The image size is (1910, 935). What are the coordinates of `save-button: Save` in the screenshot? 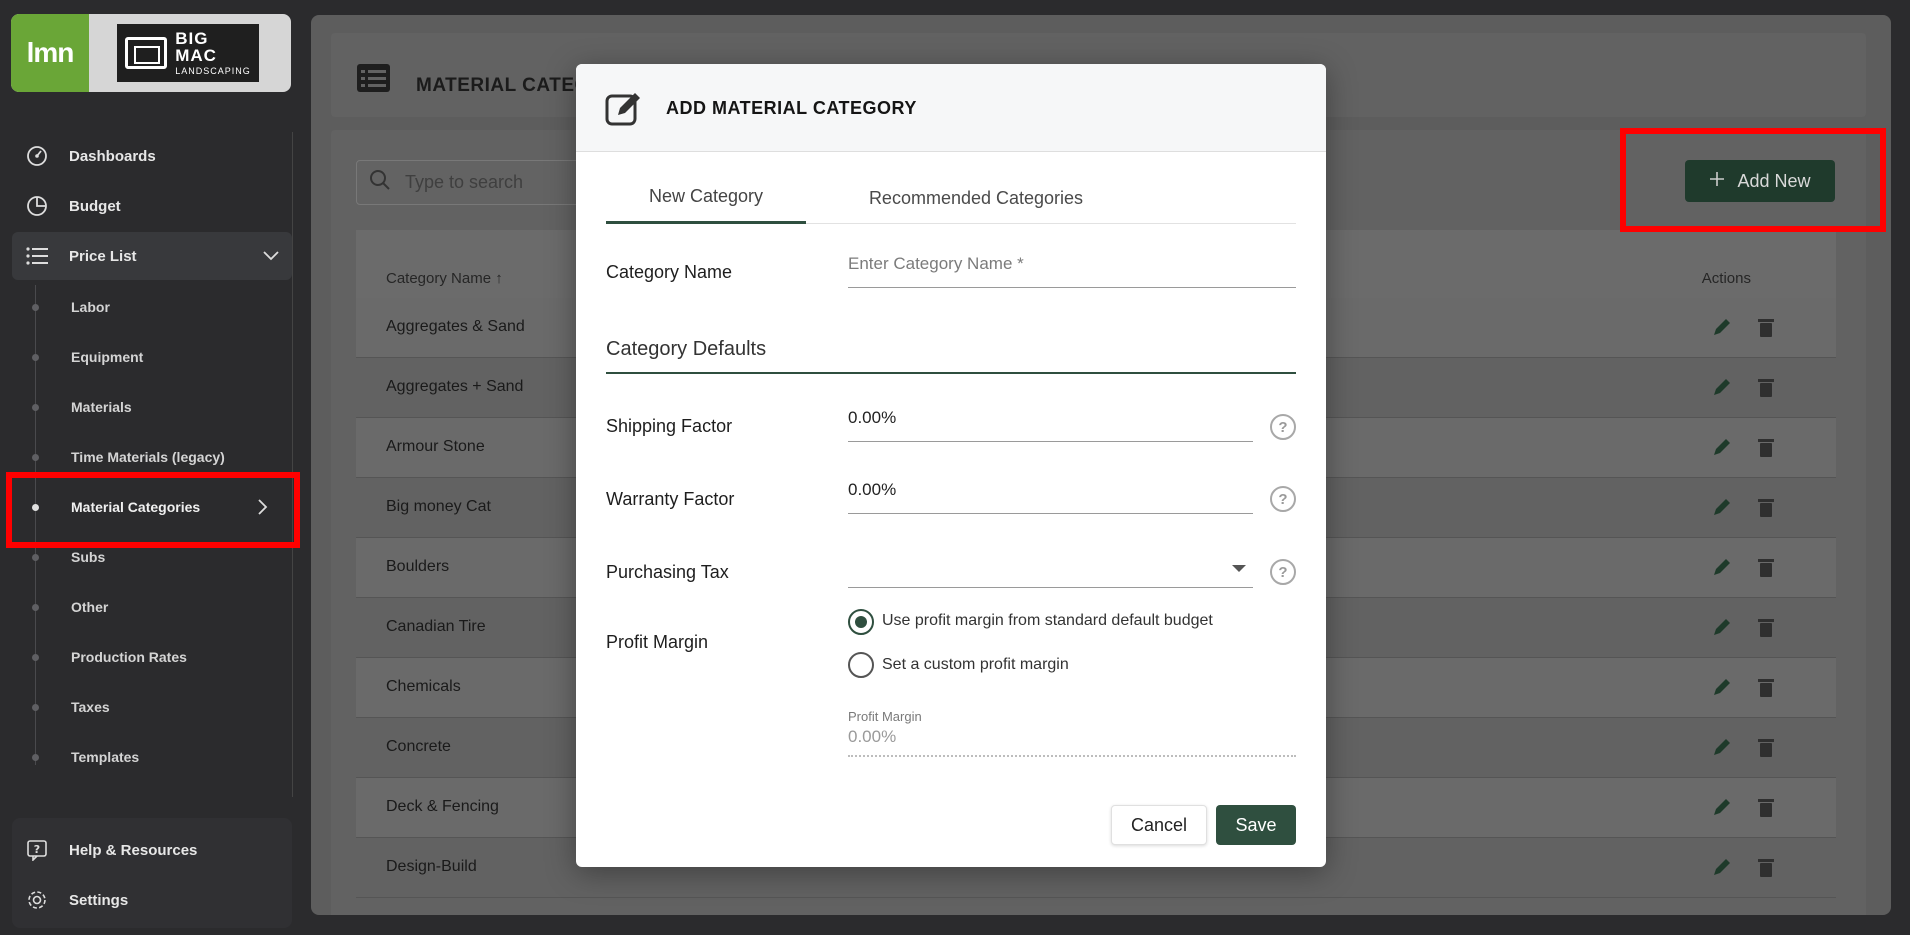 It's located at (1256, 825).